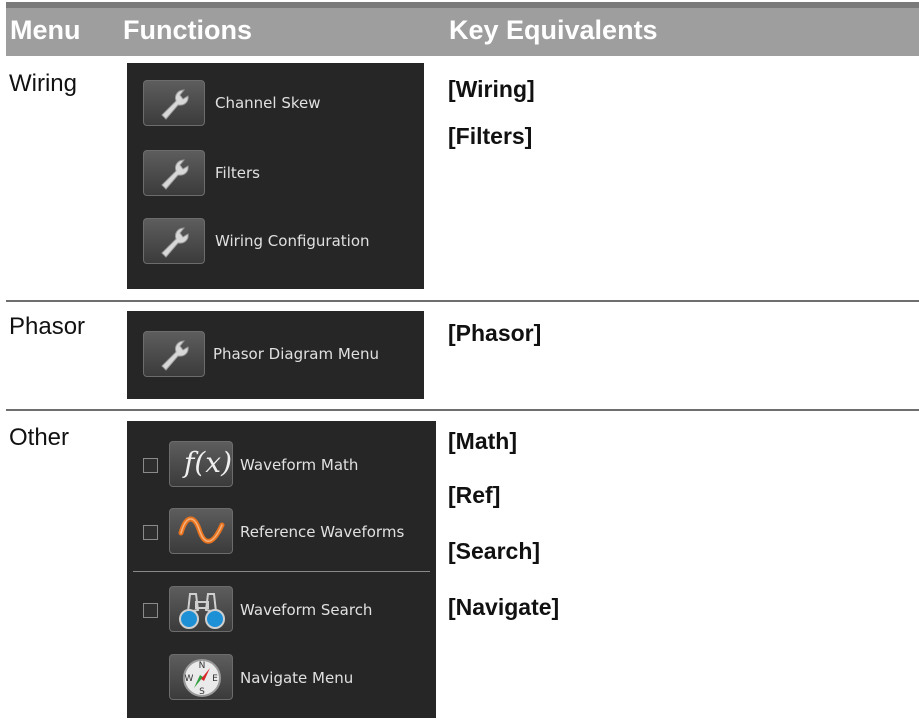  I want to click on menu-item-phasor-diagram: Phasor Diagram Menu, so click(275, 356).